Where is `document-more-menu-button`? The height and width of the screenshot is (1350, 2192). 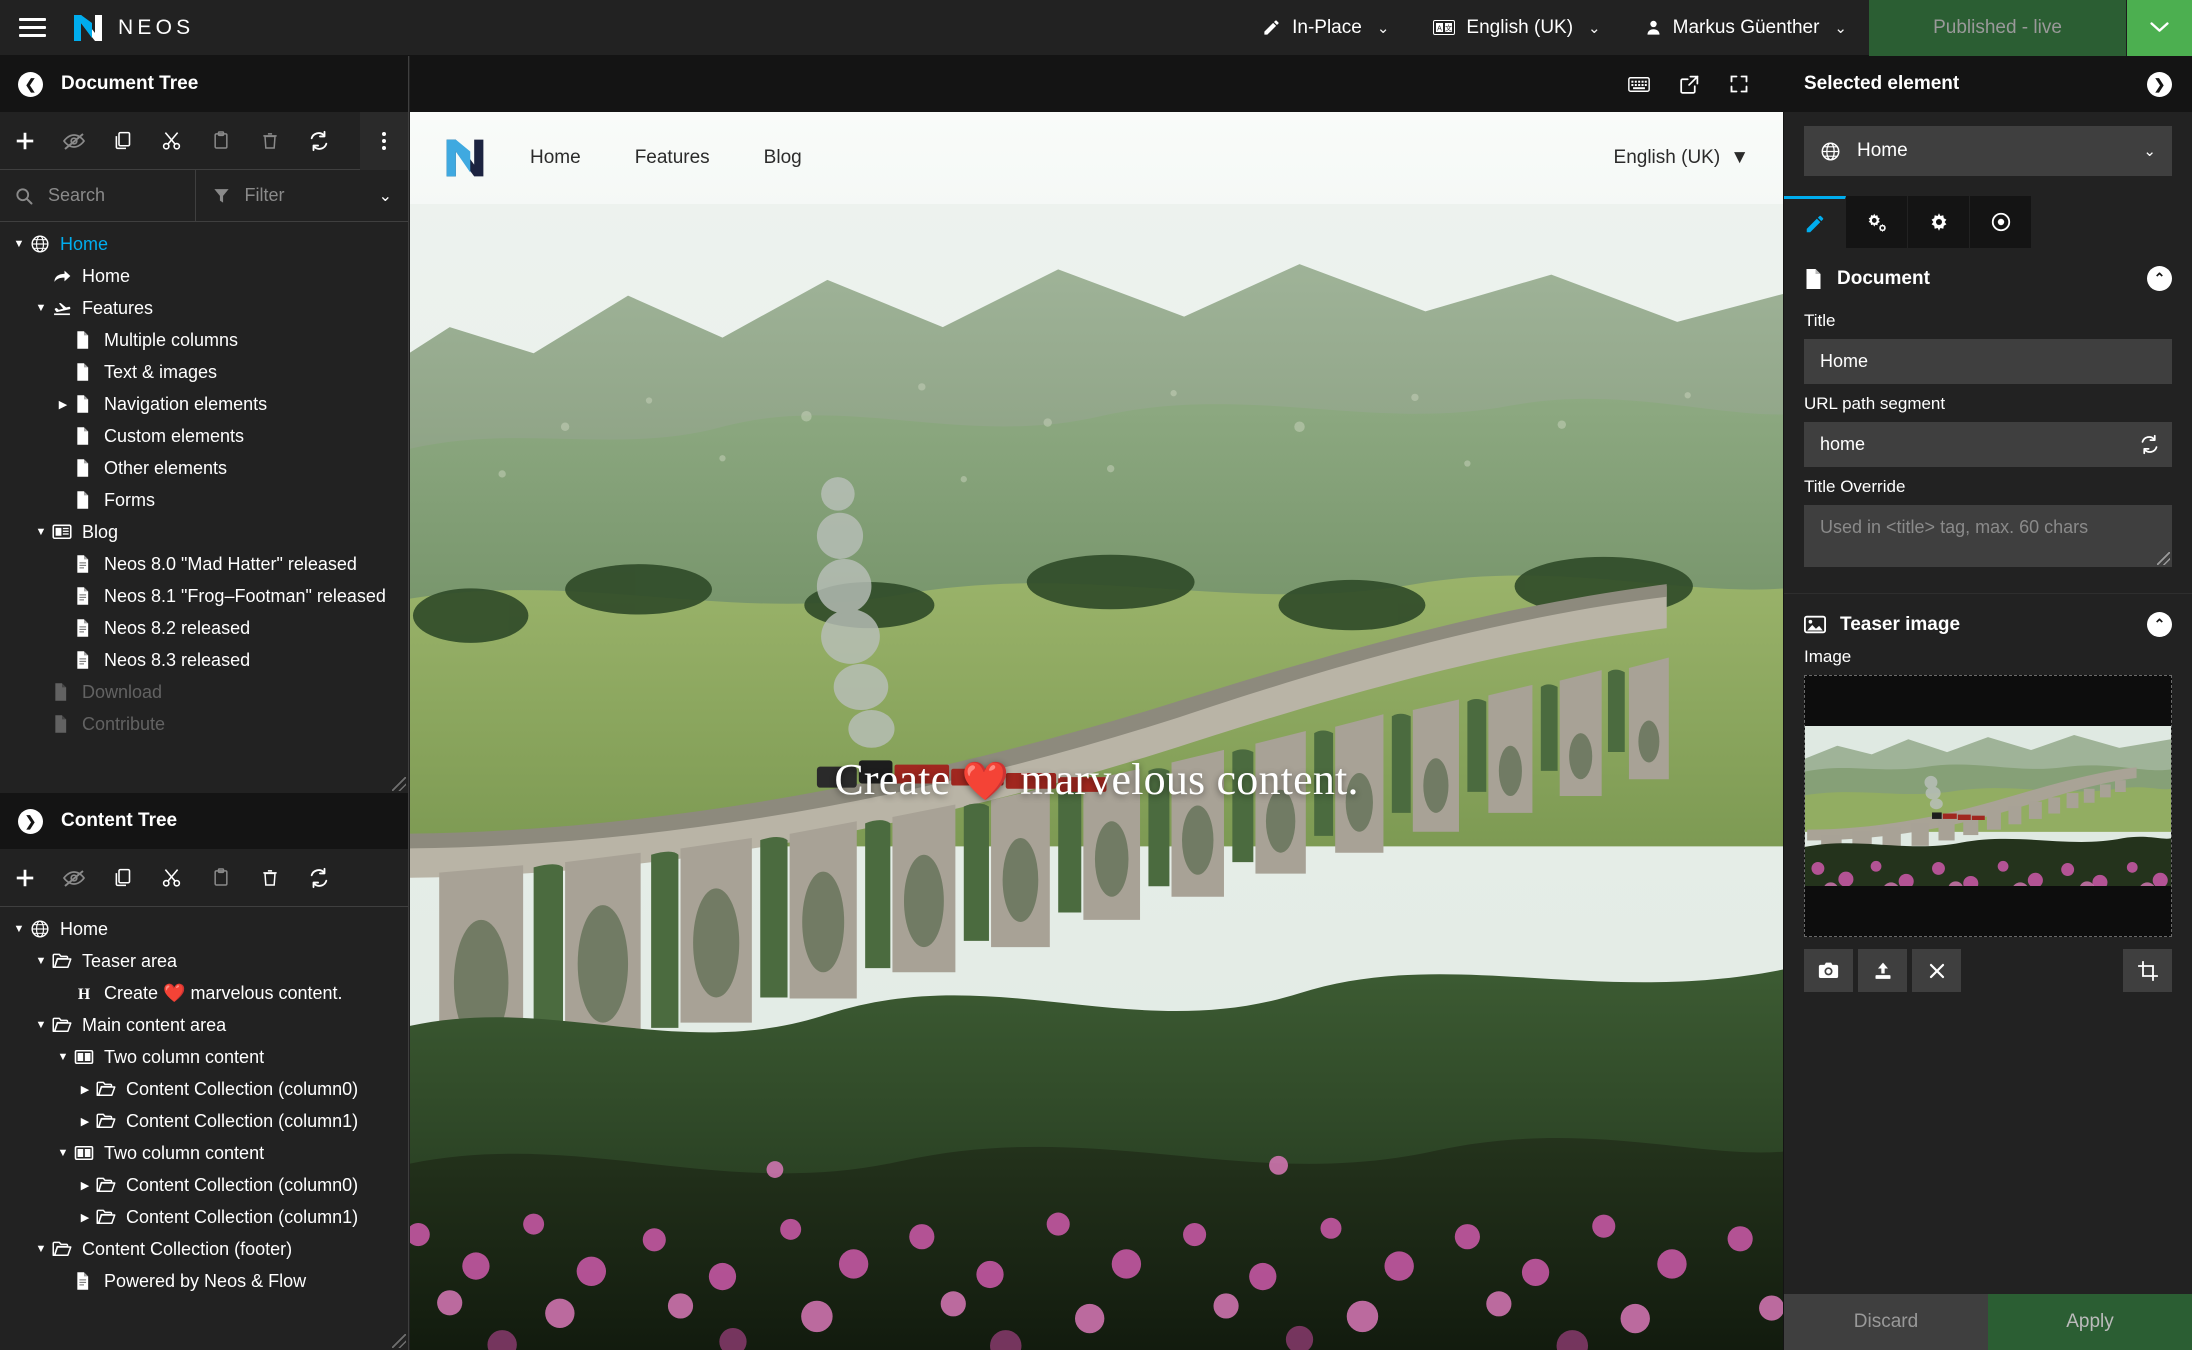 document-more-menu-button is located at coordinates (384, 141).